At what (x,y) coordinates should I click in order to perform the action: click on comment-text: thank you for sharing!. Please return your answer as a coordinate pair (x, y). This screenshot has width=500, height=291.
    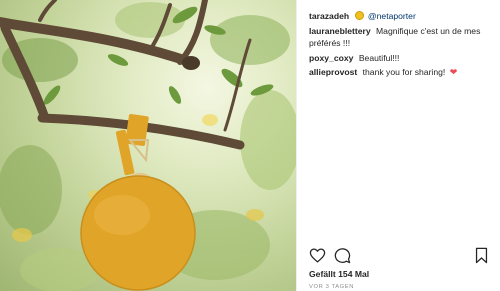
    Looking at the image, I should click on (404, 72).